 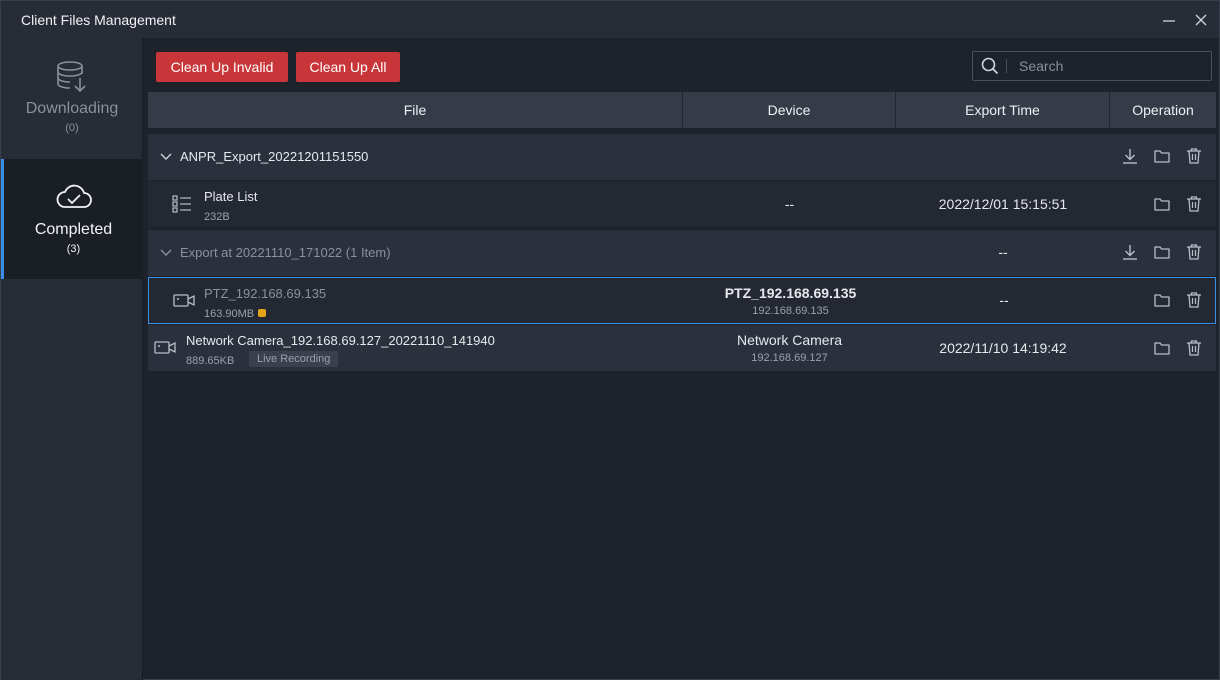 What do you see at coordinates (72, 108) in the screenshot?
I see `sidebar-item-label: Downloading` at bounding box center [72, 108].